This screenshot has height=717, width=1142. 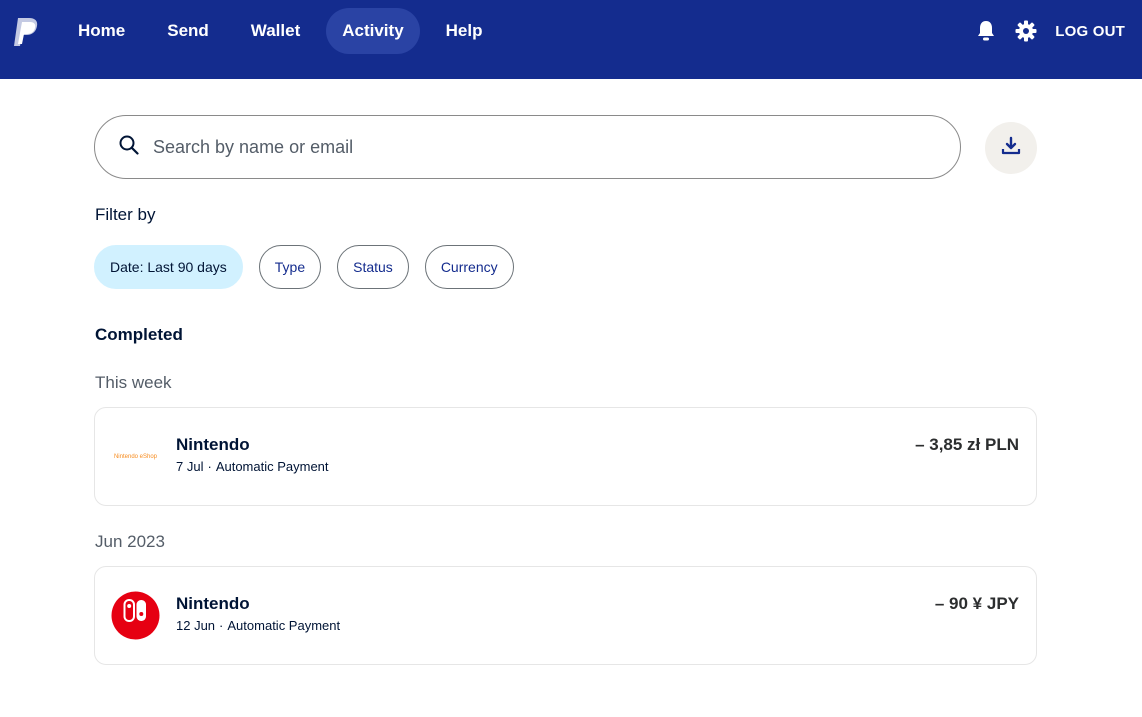 What do you see at coordinates (967, 444) in the screenshot?
I see `transaction-amount: – 3,85 zł PLN` at bounding box center [967, 444].